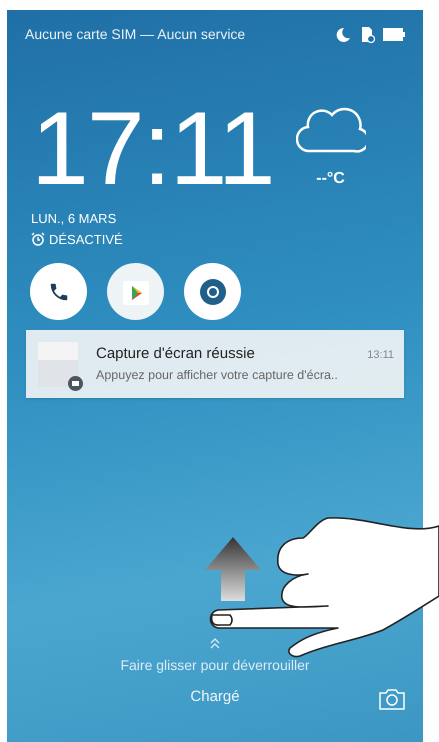 Image resolution: width=439 pixels, height=742 pixels. I want to click on carrier-status-text: Aucune carte SIM — Aucun service, so click(135, 34).